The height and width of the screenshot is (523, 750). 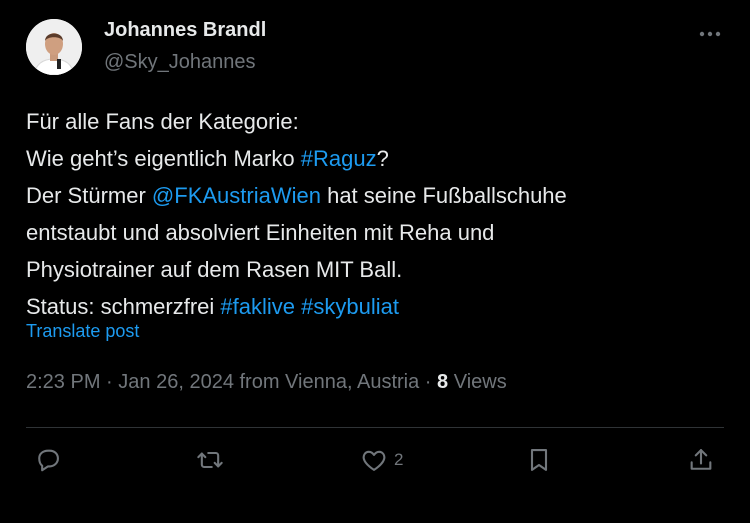 I want to click on retweet-icon, so click(x=210, y=460).